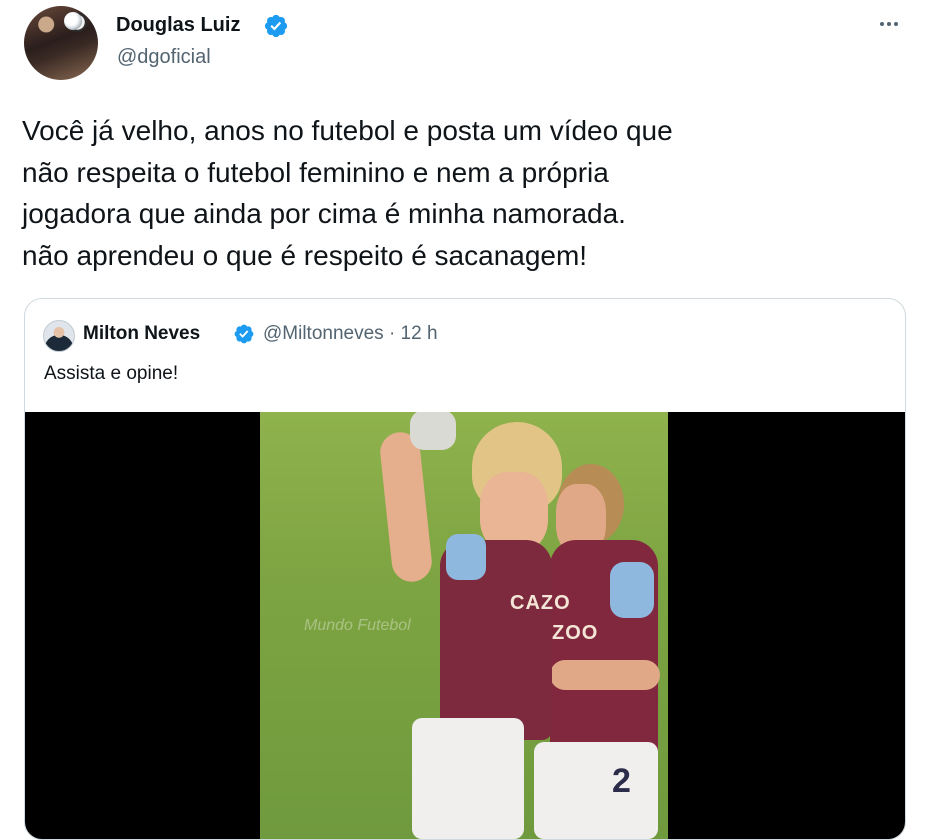 The width and height of the screenshot is (950, 840). I want to click on more-options-icon, so click(889, 24).